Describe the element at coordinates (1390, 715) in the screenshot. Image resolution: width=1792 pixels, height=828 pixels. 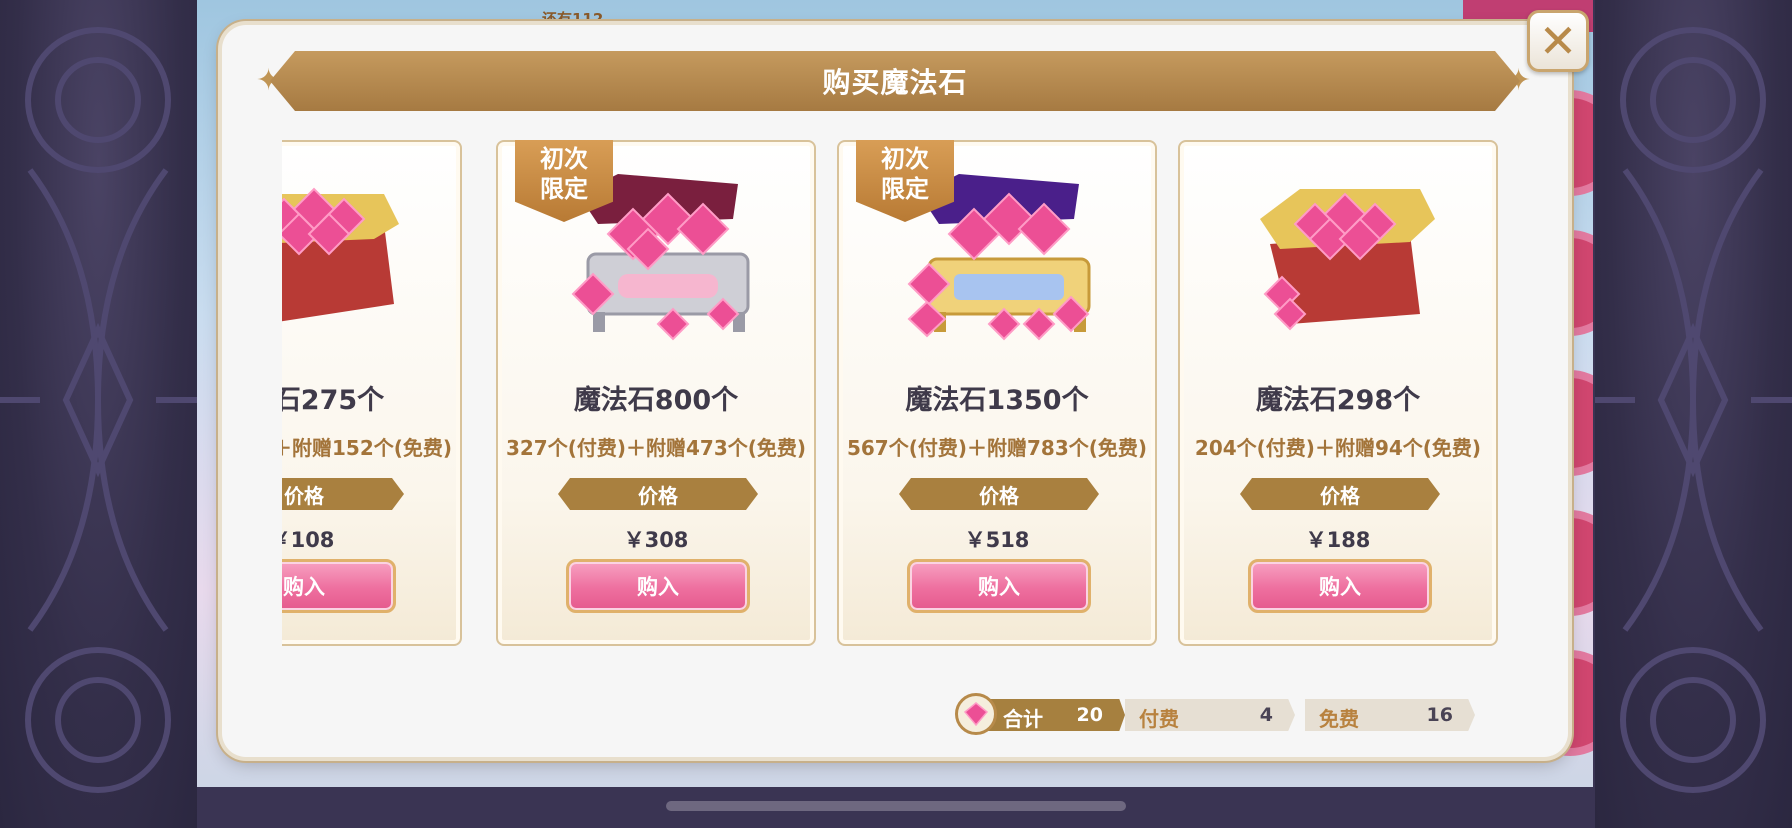
I see `free-gems-segment: 免费 16` at that location.